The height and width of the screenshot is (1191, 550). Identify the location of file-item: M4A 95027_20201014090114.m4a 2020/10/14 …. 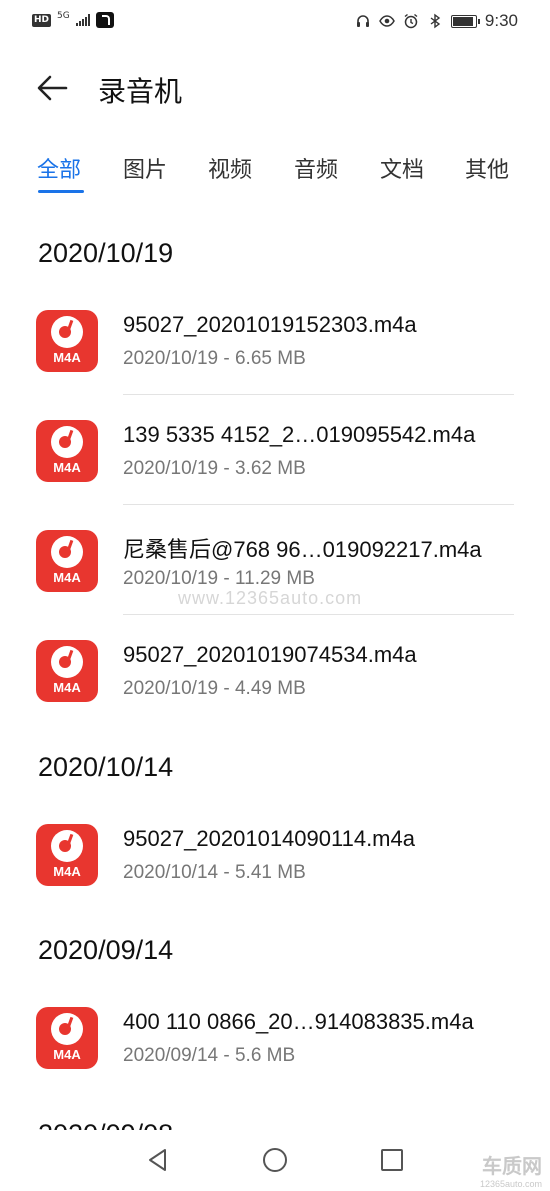
(275, 855).